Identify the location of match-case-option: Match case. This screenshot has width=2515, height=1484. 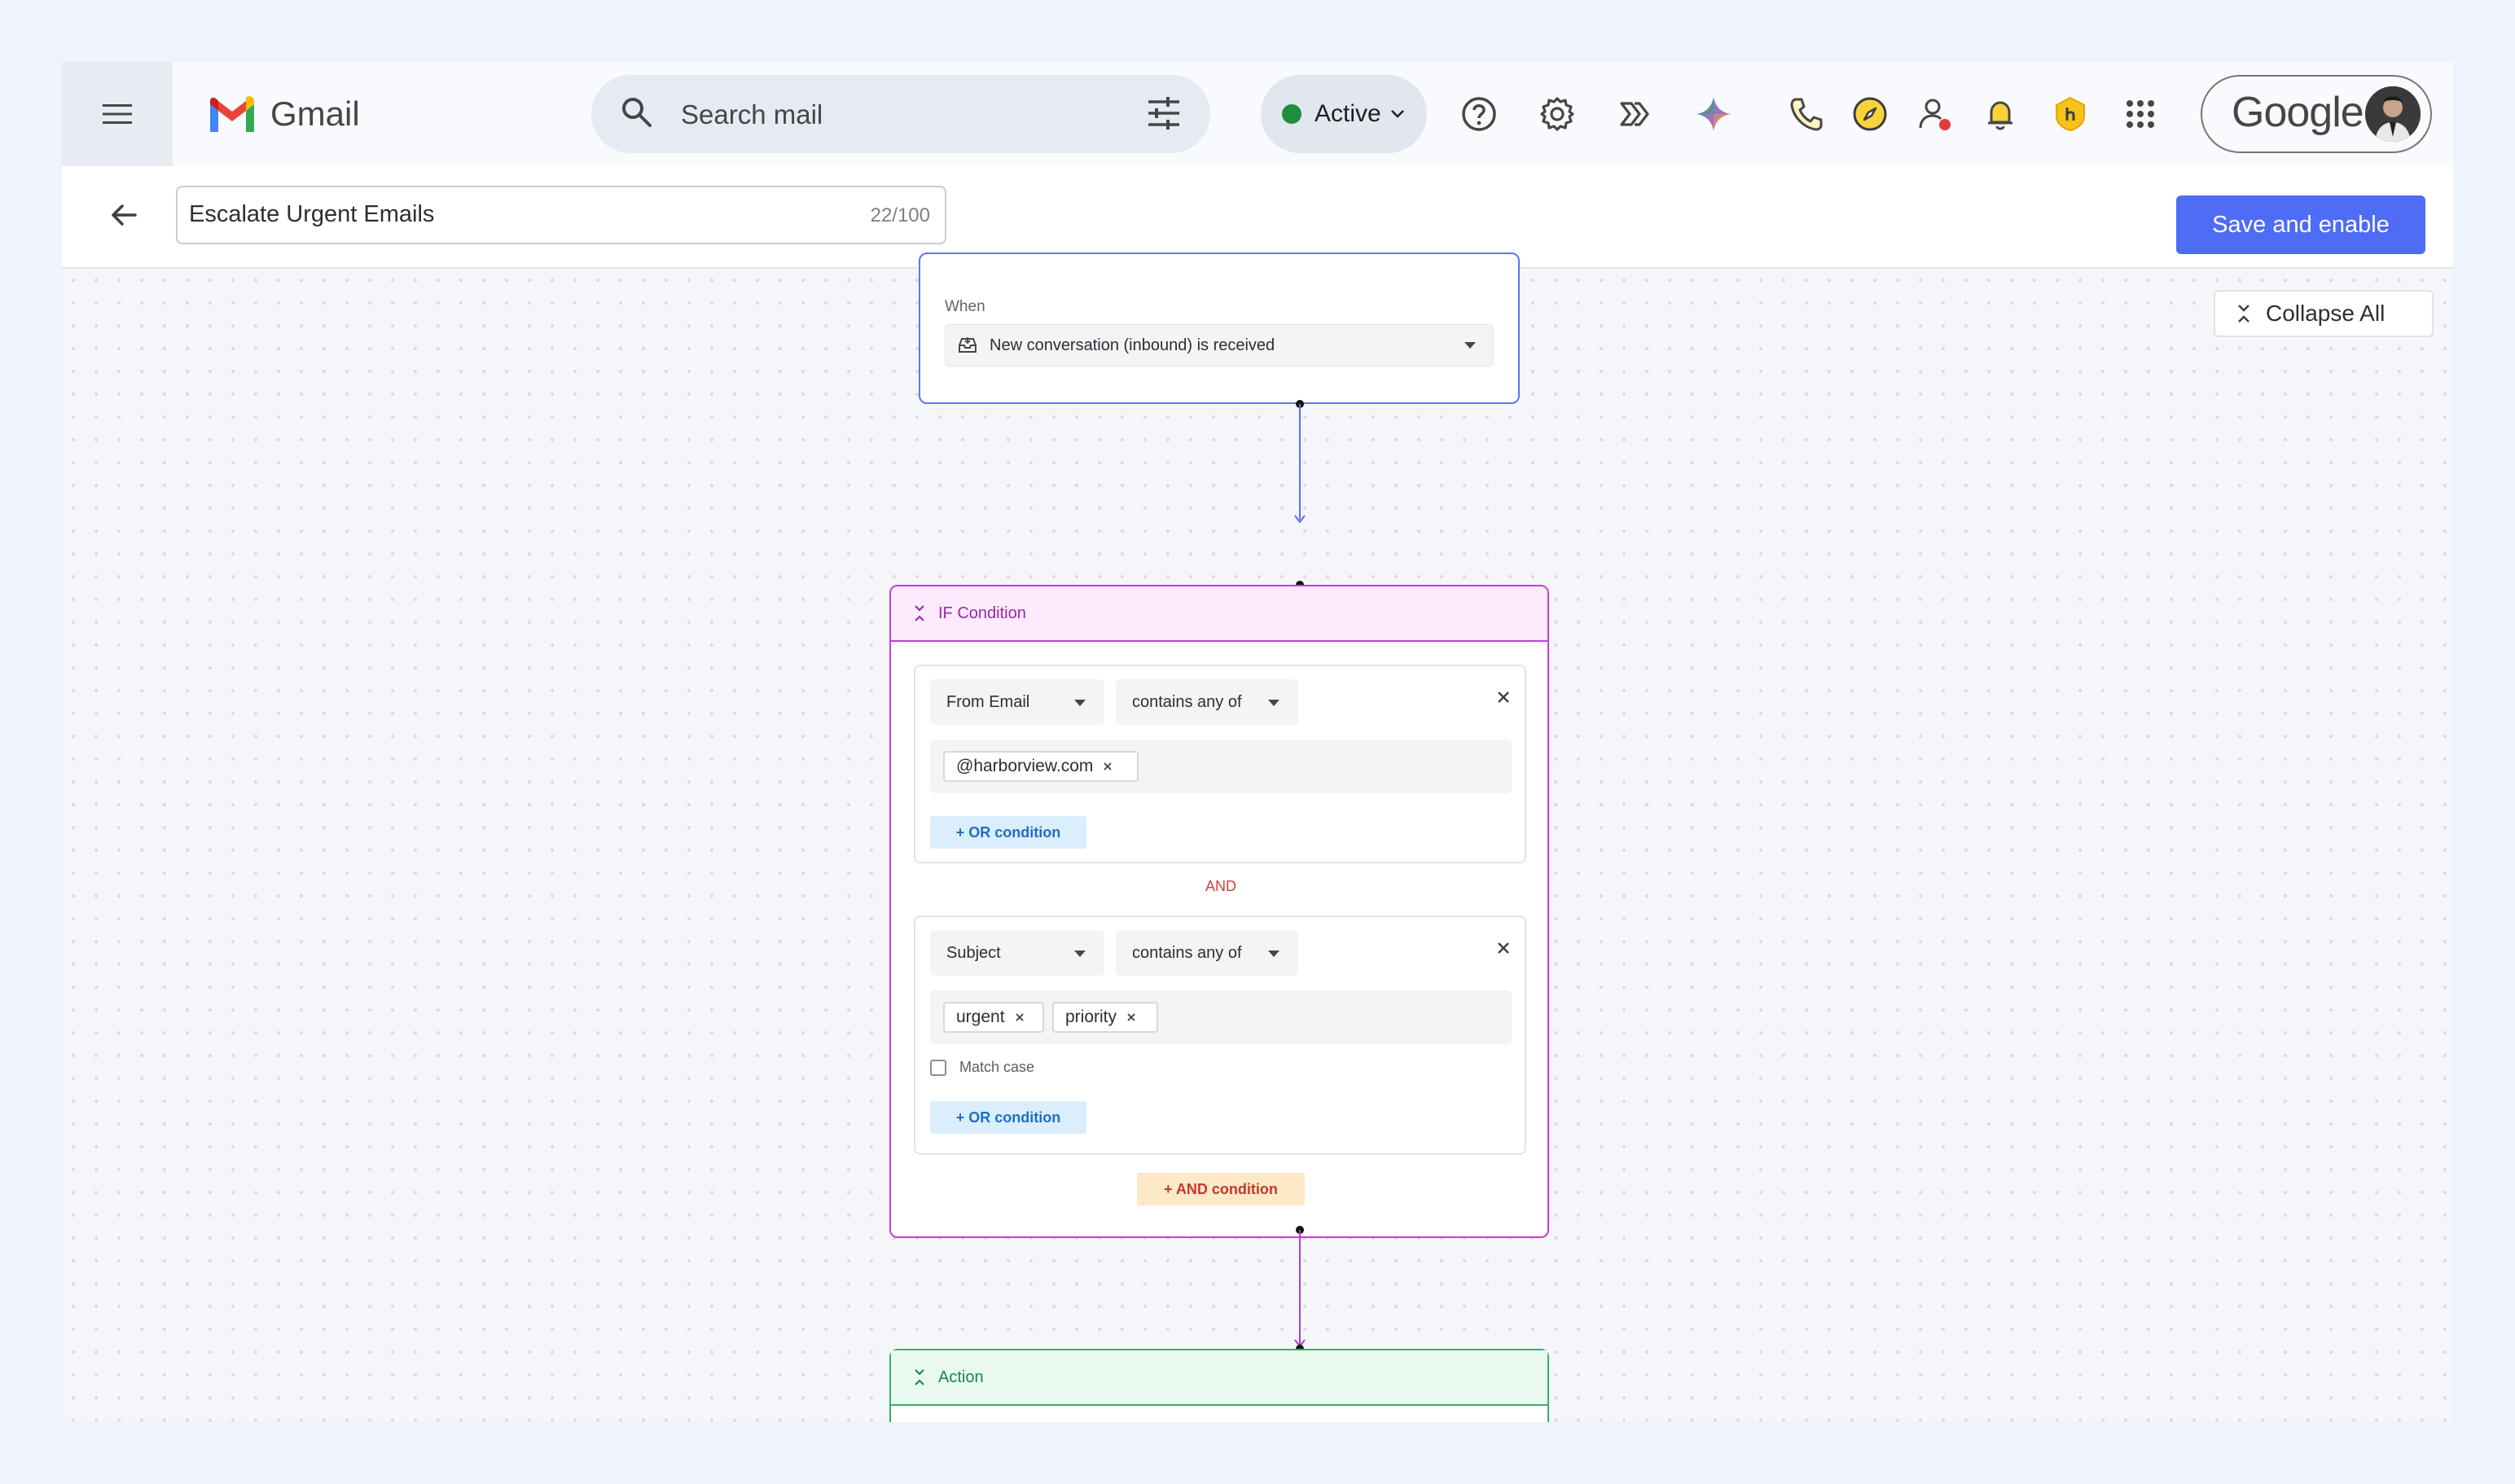
(982, 1067).